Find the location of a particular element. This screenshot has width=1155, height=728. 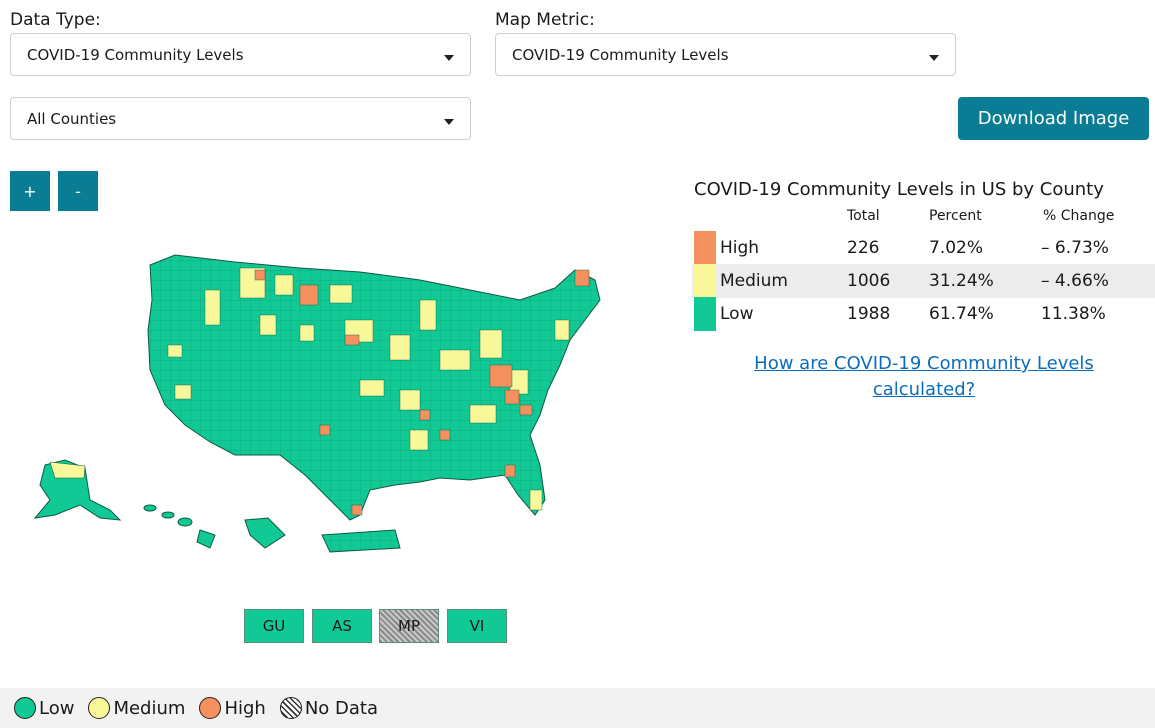

nodata-dot-icon is located at coordinates (290, 708).